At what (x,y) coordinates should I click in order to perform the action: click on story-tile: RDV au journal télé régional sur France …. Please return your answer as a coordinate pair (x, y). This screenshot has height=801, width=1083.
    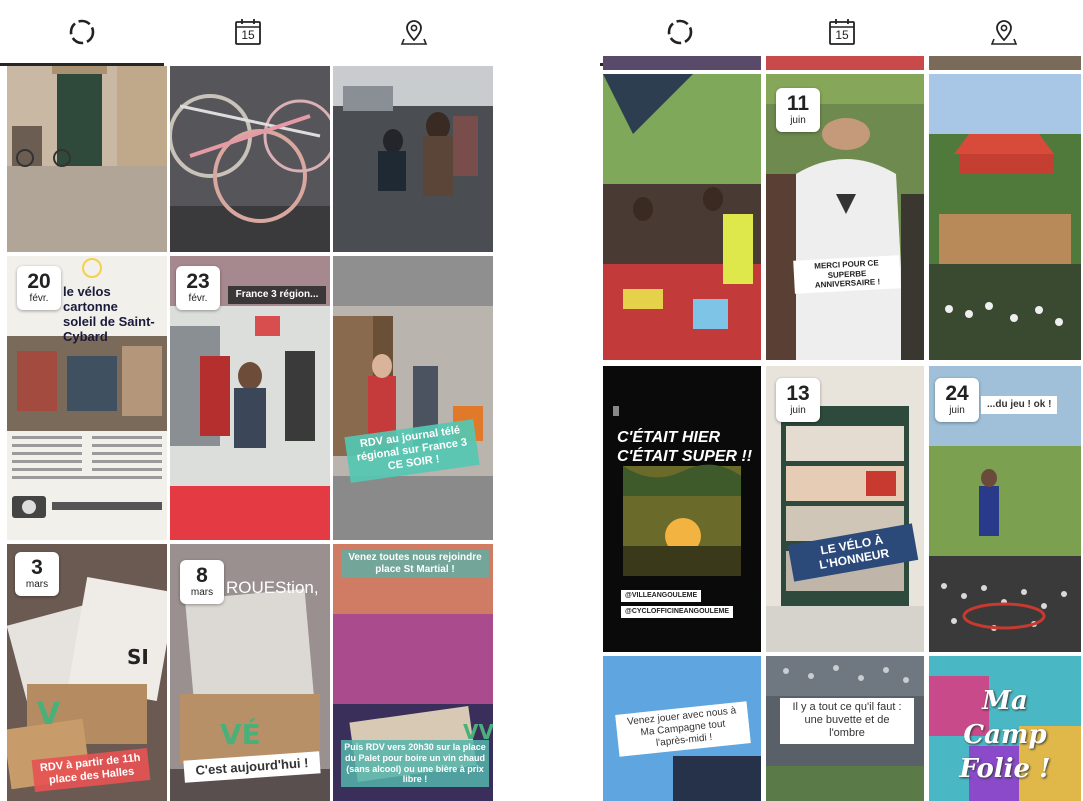
    Looking at the image, I should click on (413, 398).